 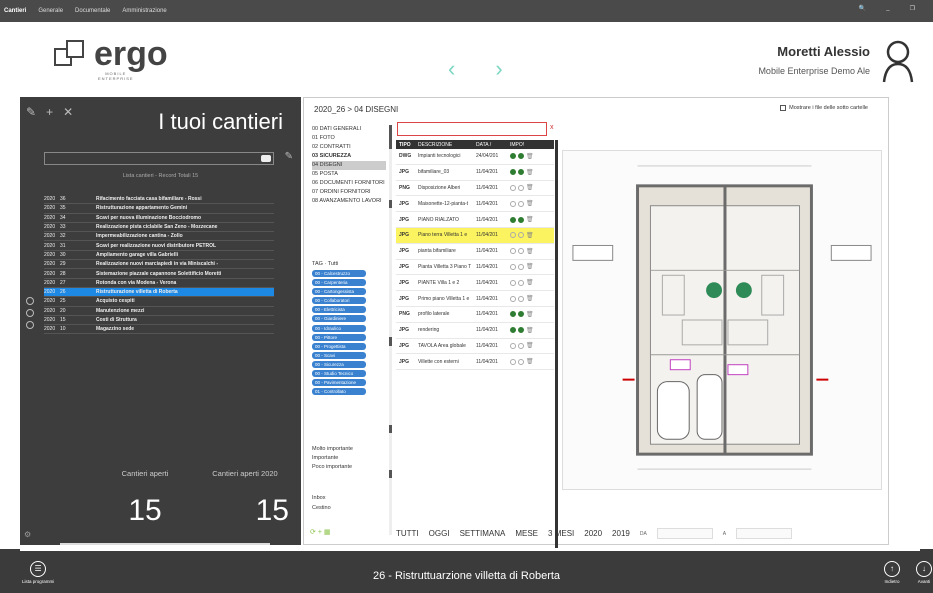 I want to click on col-type: TIPO, so click(x=407, y=145).